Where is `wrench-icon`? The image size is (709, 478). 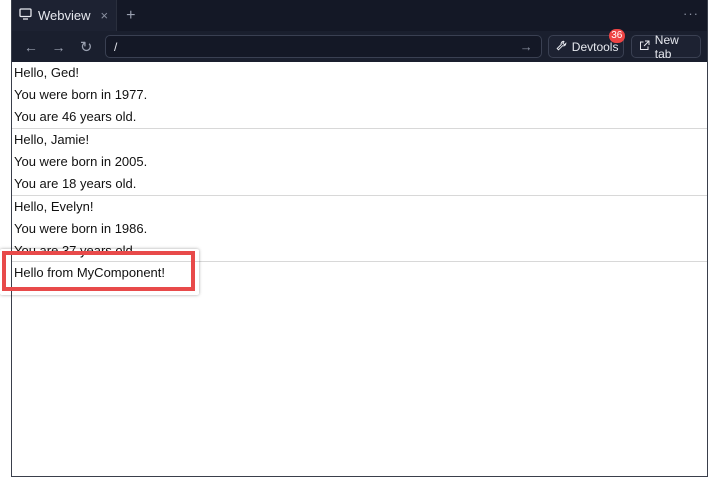
wrench-icon is located at coordinates (561, 47).